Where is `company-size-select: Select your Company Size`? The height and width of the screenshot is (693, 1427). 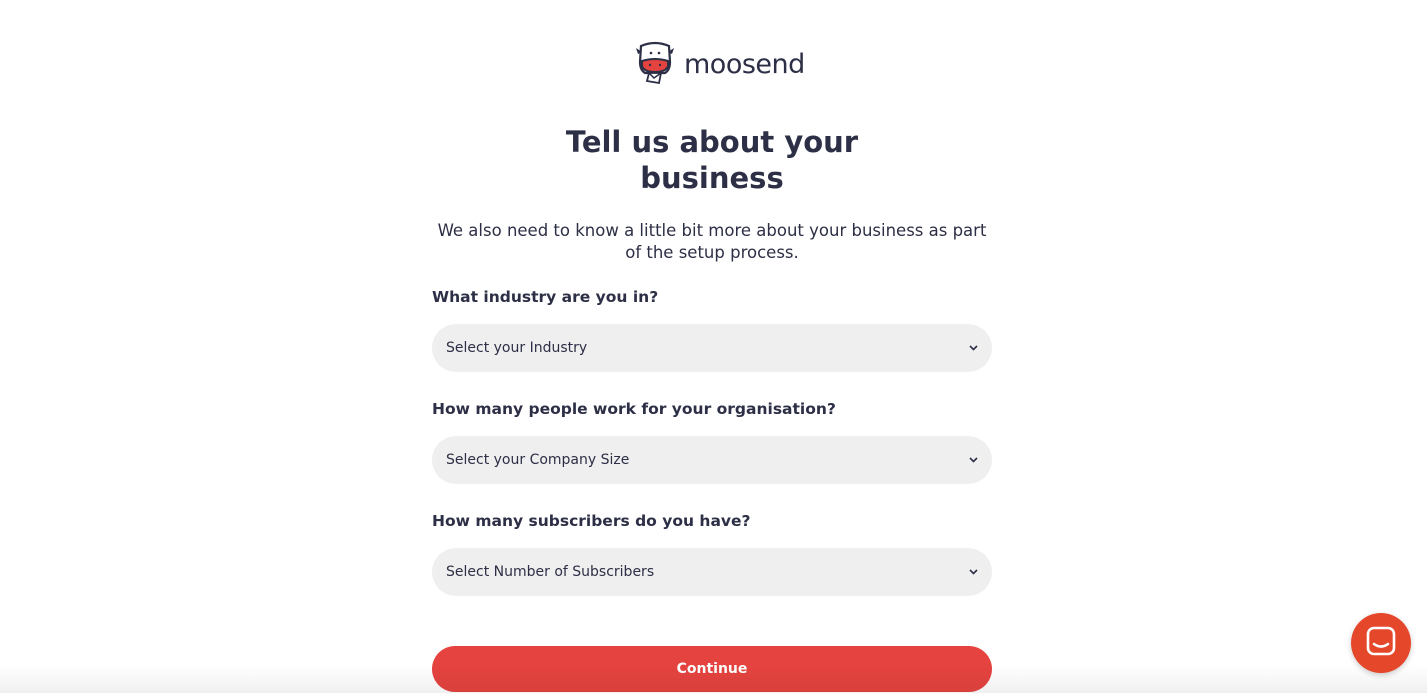 company-size-select: Select your Company Size is located at coordinates (712, 460).